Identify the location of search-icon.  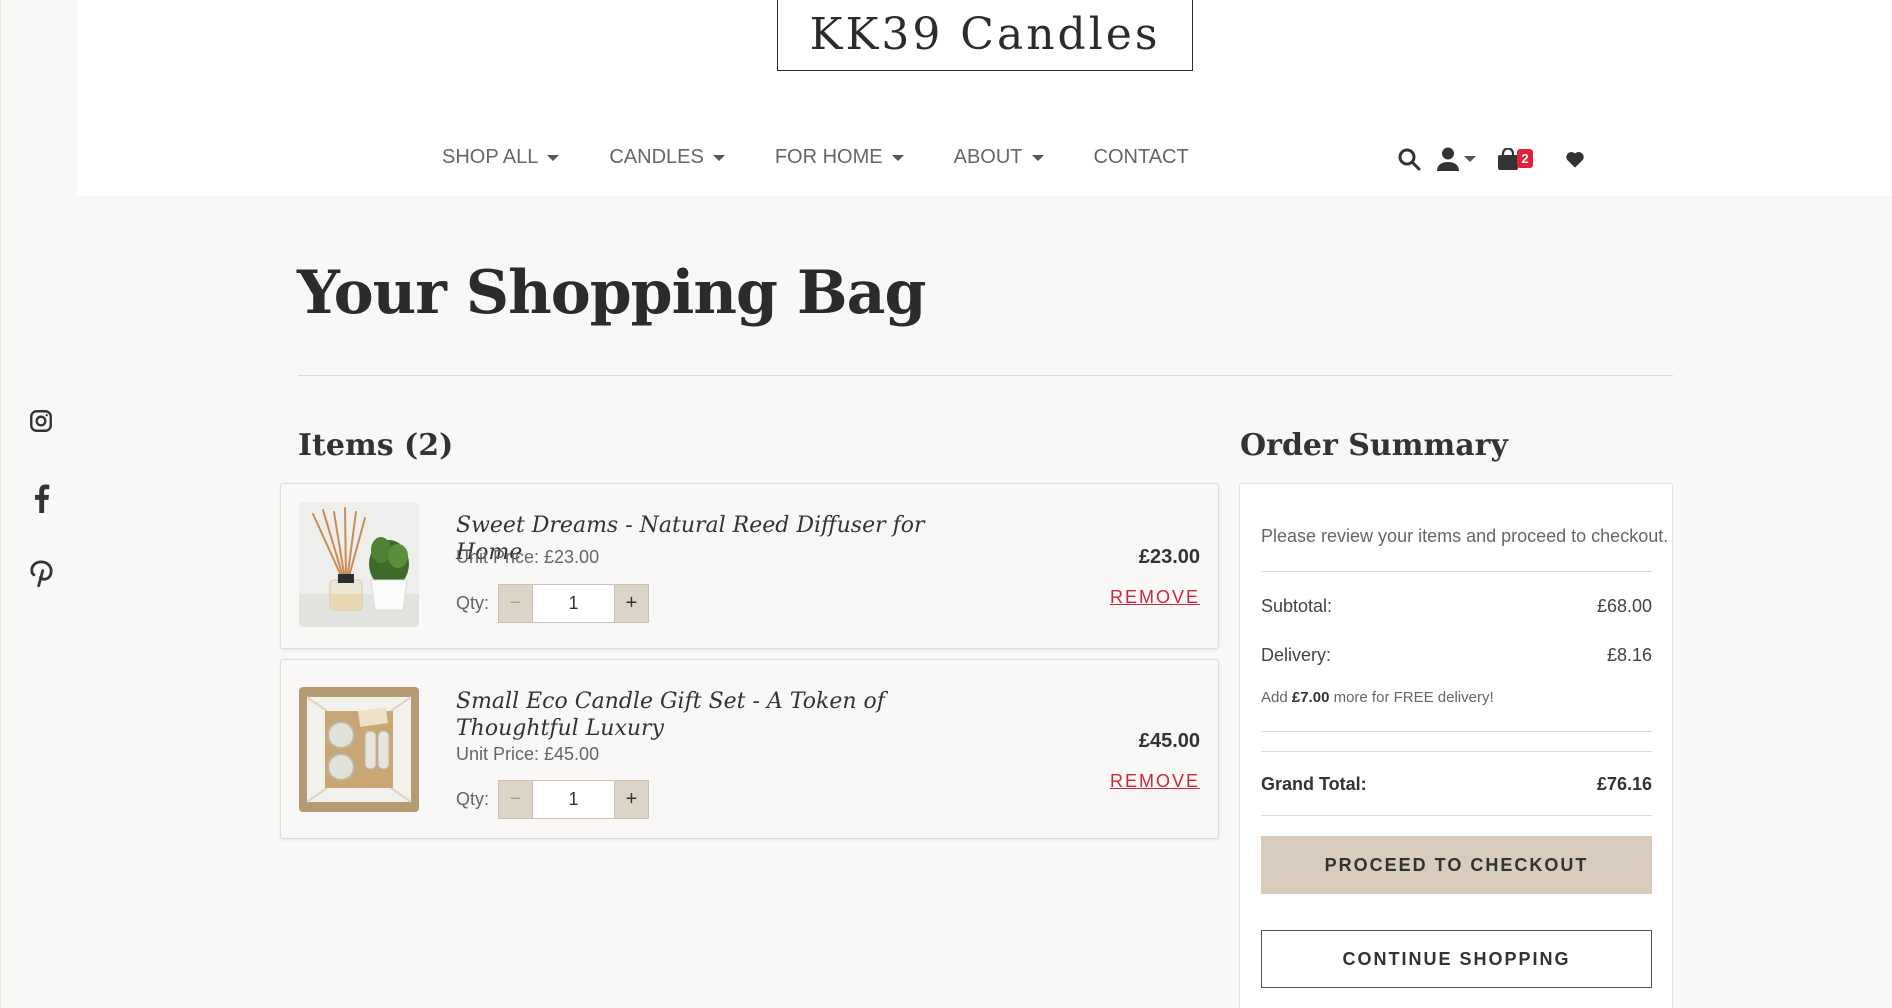
(1409, 159).